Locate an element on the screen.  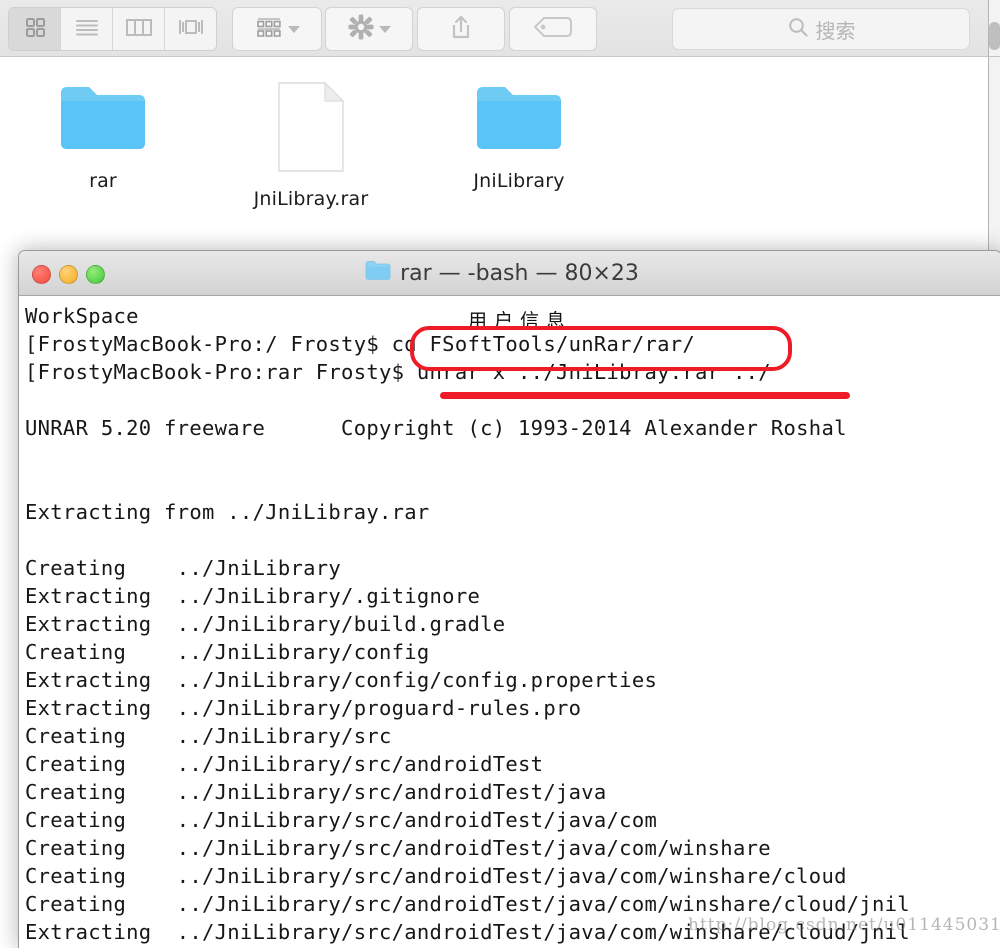
file-label: rar is located at coordinates (103, 181).